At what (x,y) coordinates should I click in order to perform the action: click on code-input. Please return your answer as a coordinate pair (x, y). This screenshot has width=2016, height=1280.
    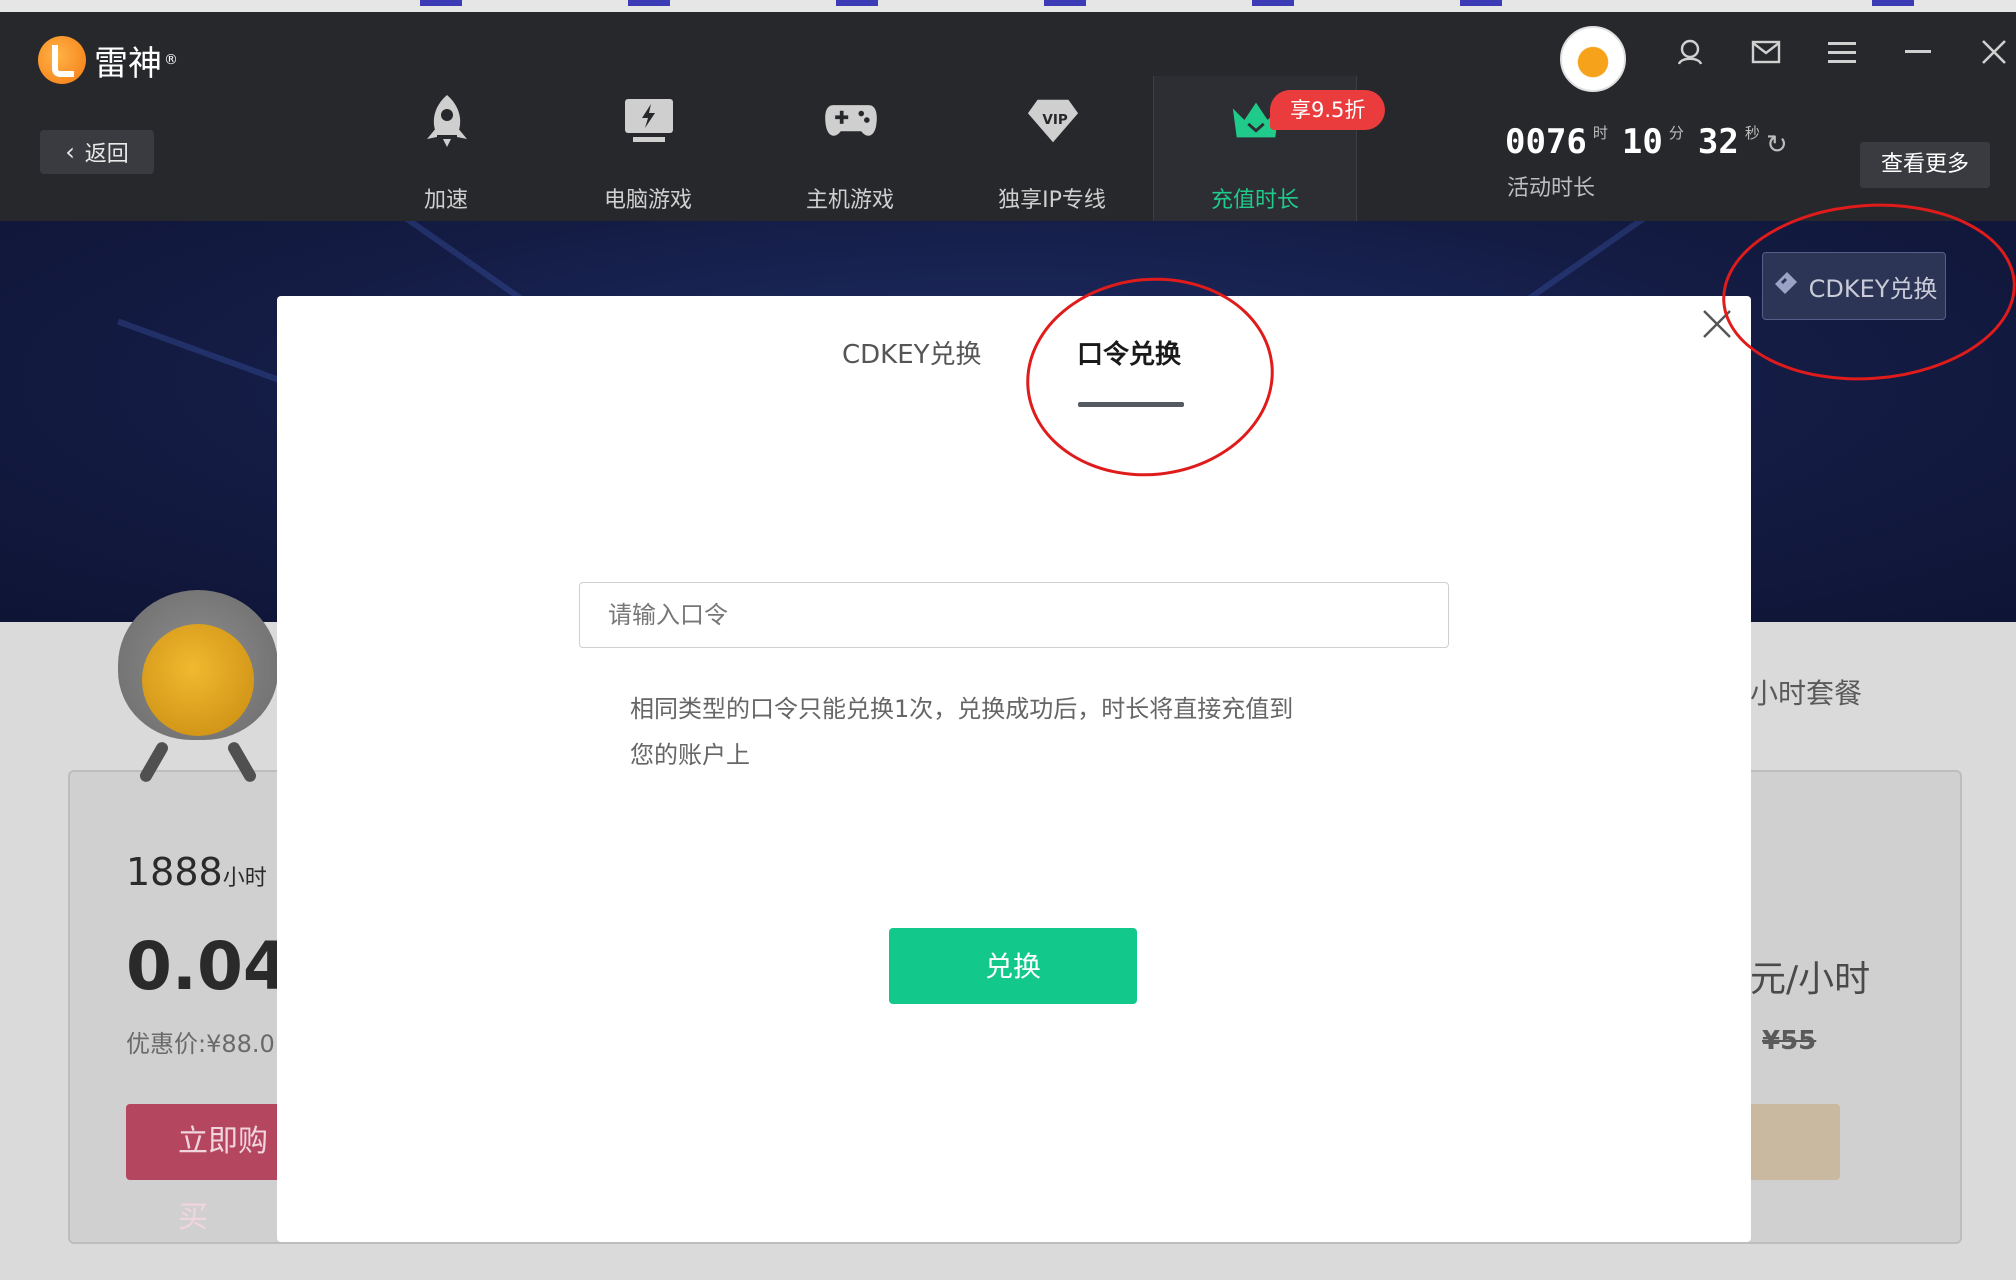
    Looking at the image, I should click on (1014, 615).